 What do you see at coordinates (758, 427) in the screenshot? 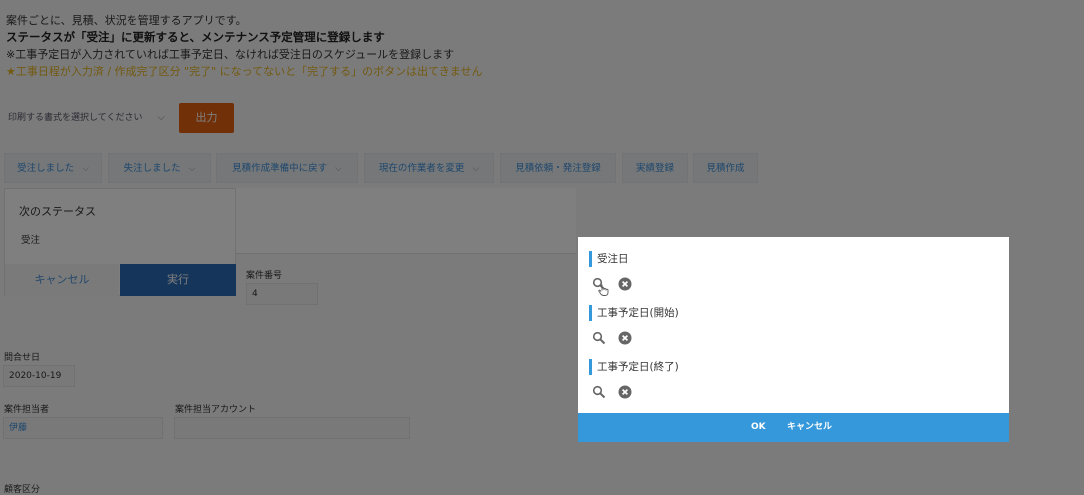
I see `ok-button: OK` at bounding box center [758, 427].